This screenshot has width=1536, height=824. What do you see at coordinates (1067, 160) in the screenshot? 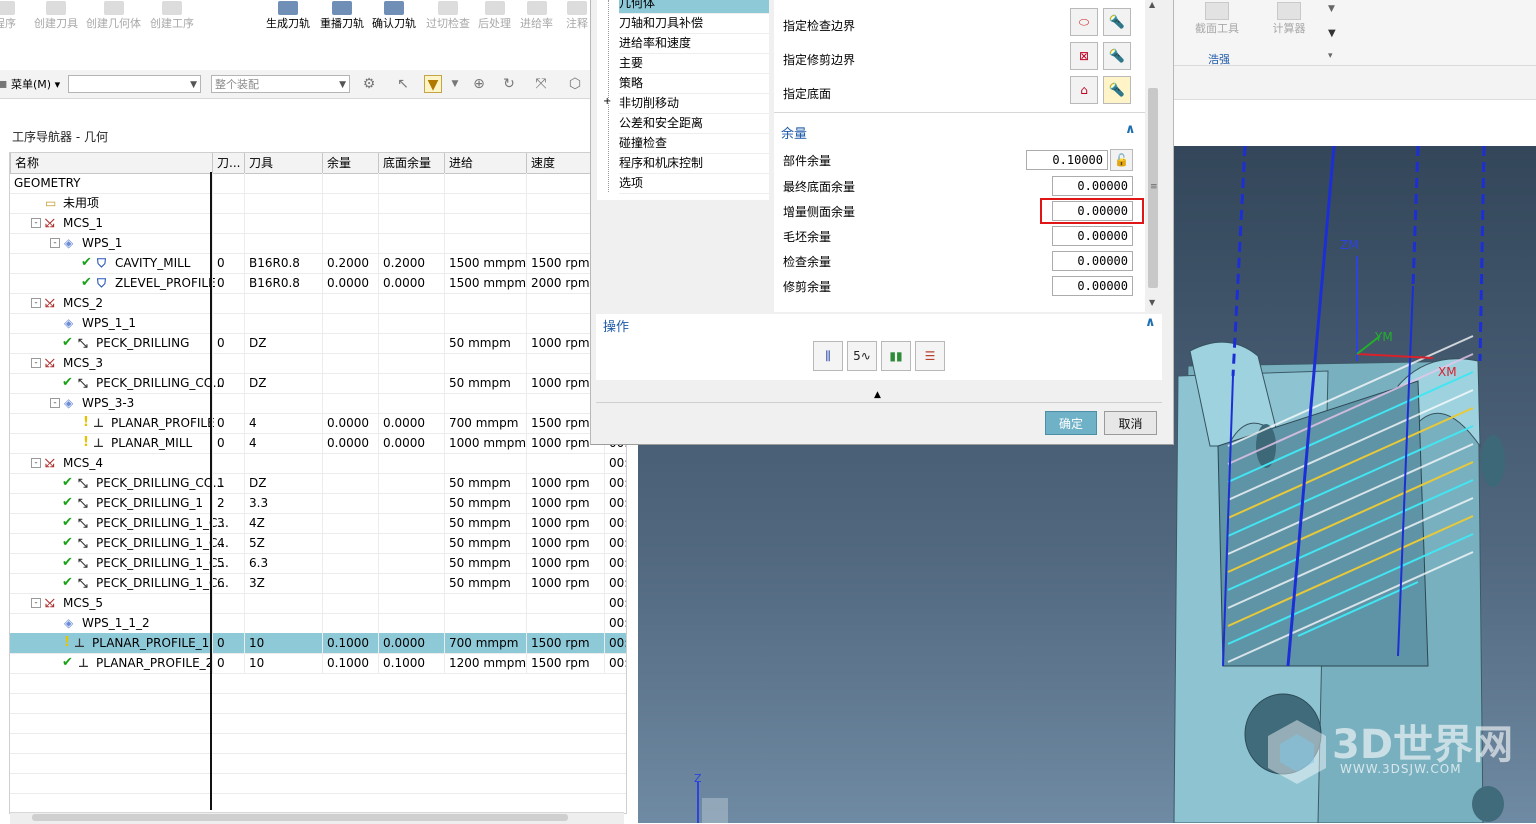
I see `part-stock-field: 0.10000` at bounding box center [1067, 160].